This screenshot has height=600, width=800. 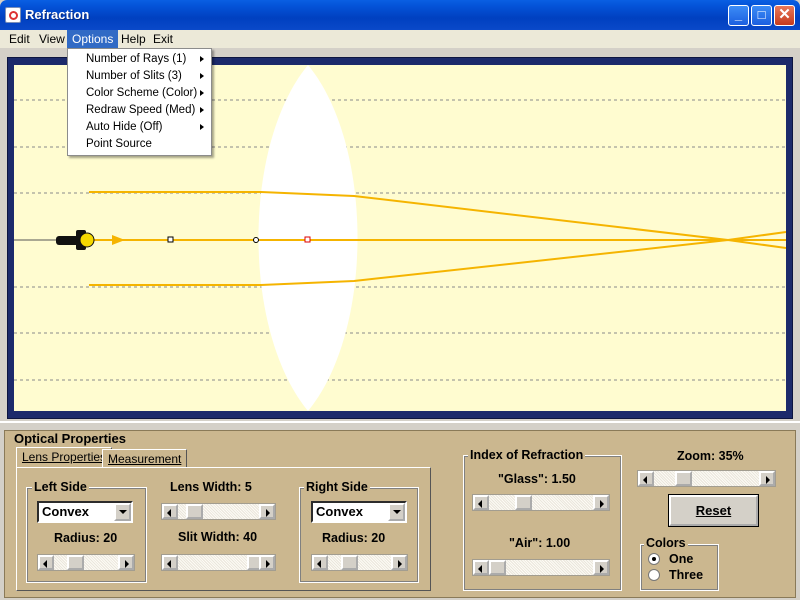 What do you see at coordinates (124, 127) in the screenshot?
I see `menu-item-label: Auto Hide (Off)` at bounding box center [124, 127].